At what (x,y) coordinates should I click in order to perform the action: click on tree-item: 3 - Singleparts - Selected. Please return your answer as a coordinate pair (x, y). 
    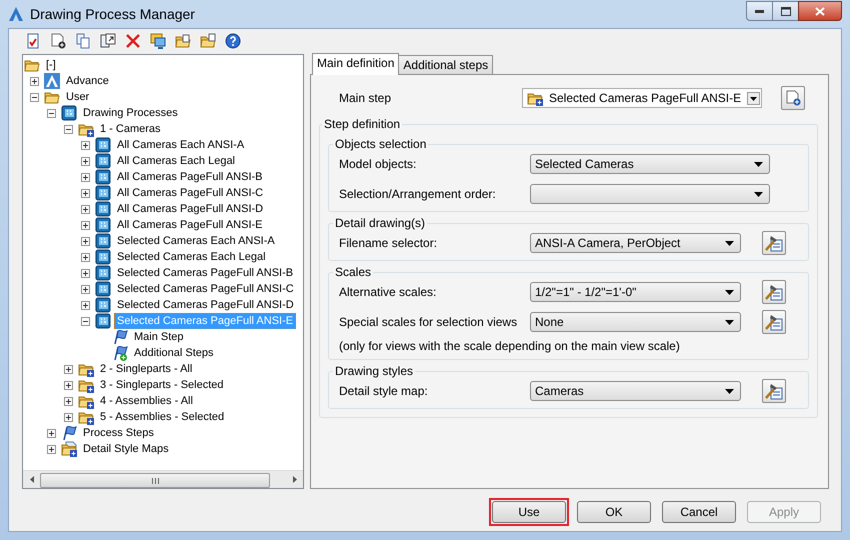
    Looking at the image, I should click on (162, 385).